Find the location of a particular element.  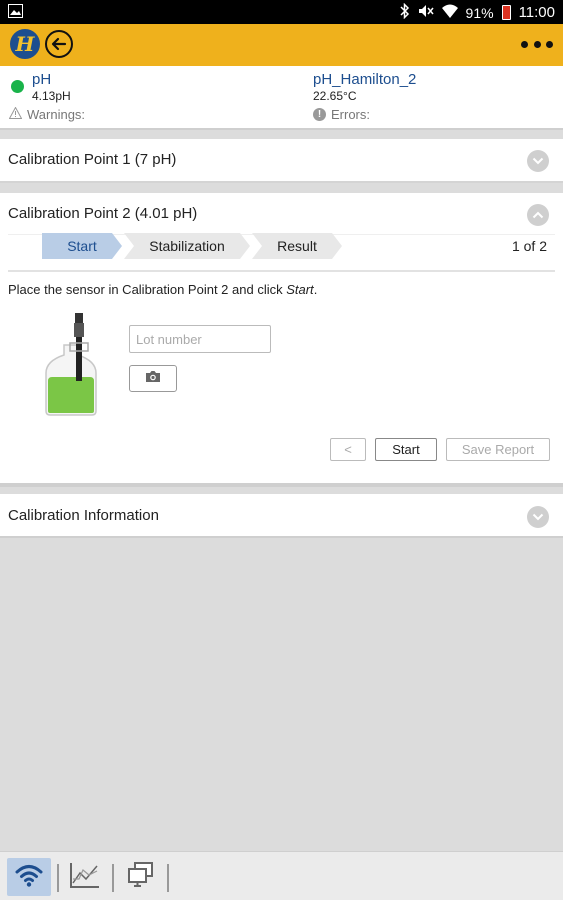

warnings: Warnings: is located at coordinates (47, 114).